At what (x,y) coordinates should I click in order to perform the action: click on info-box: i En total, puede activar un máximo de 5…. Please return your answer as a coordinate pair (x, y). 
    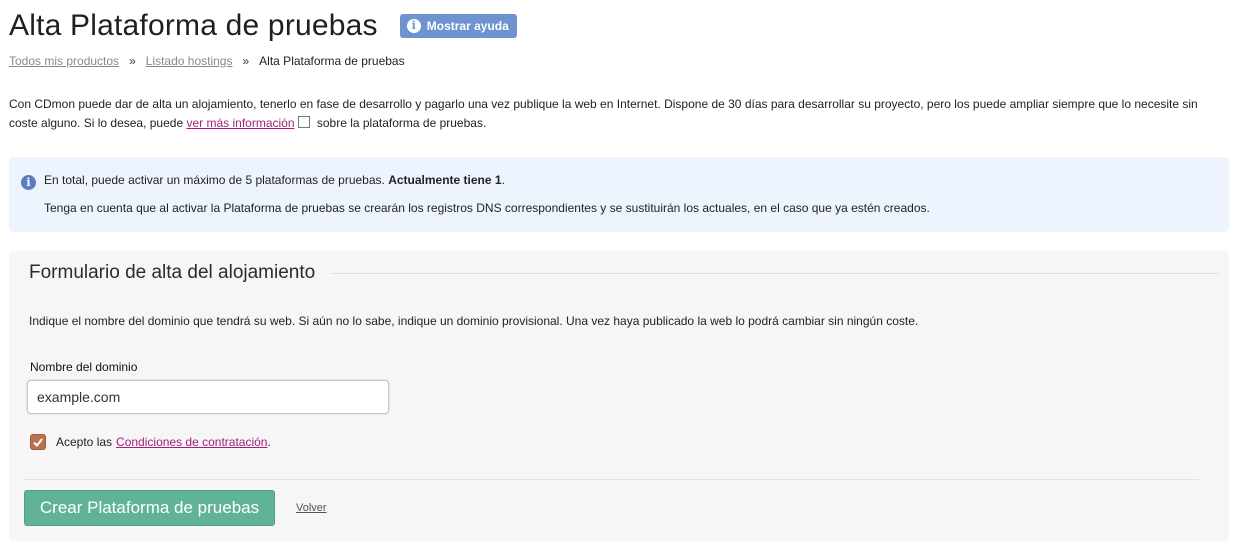
    Looking at the image, I should click on (619, 194).